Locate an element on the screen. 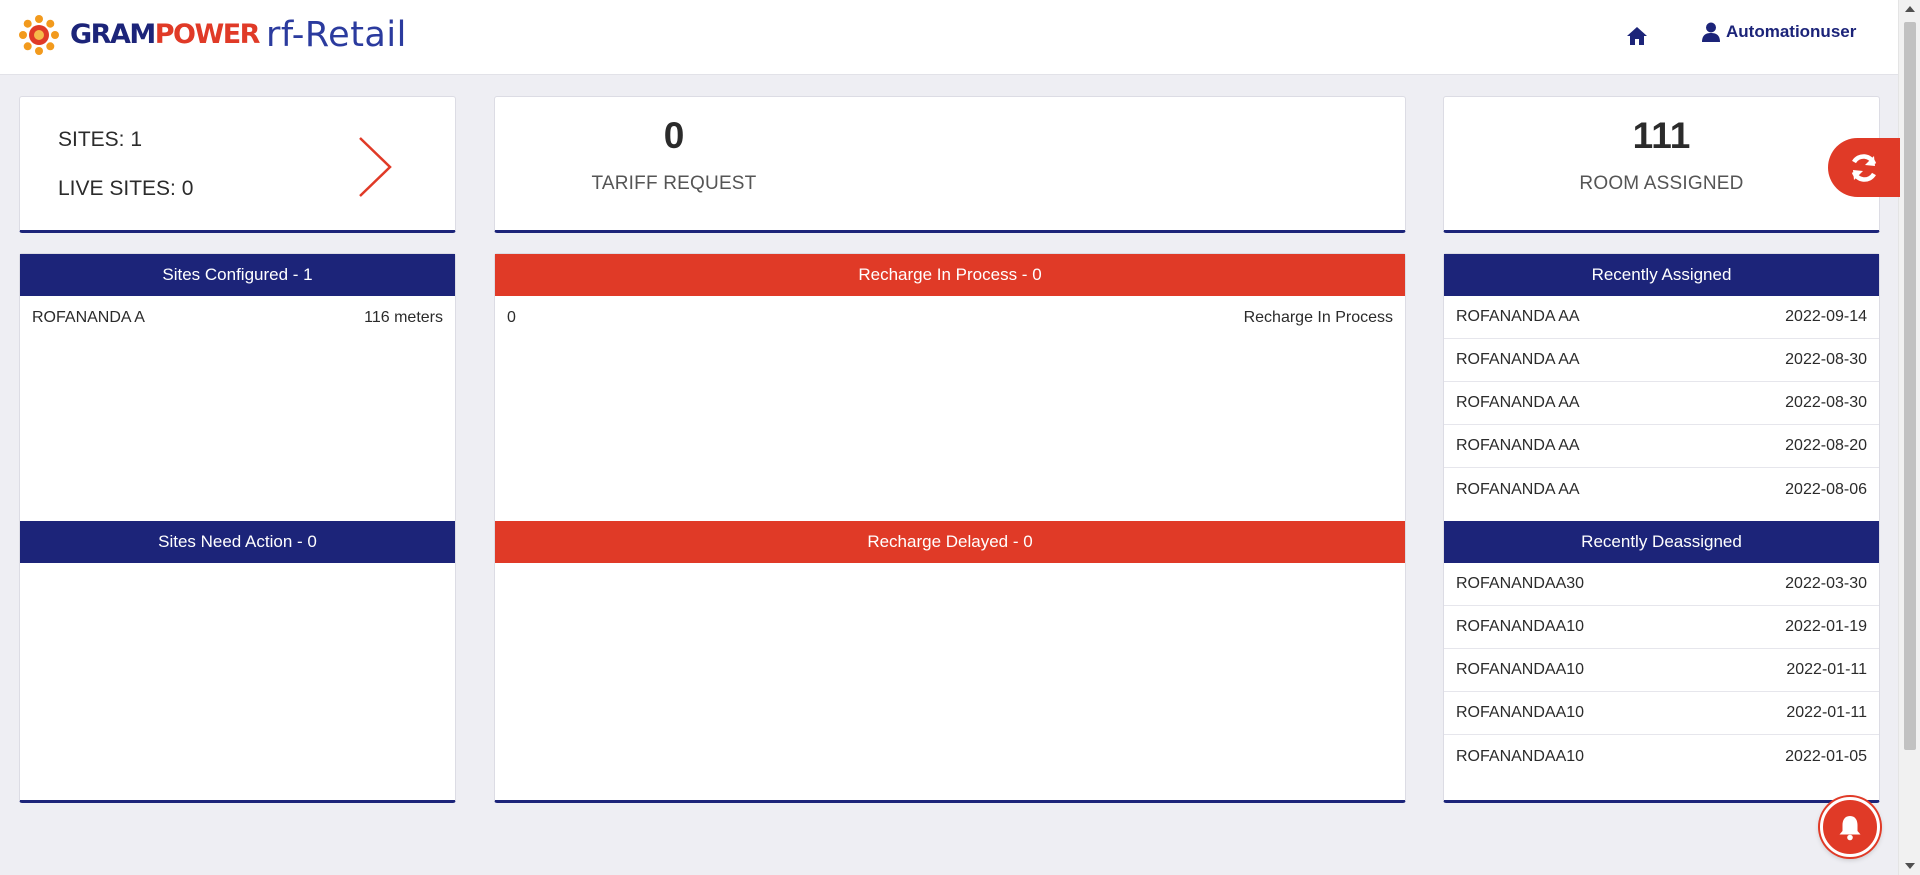  deassigned-date: 2022-01-19 is located at coordinates (1826, 626).